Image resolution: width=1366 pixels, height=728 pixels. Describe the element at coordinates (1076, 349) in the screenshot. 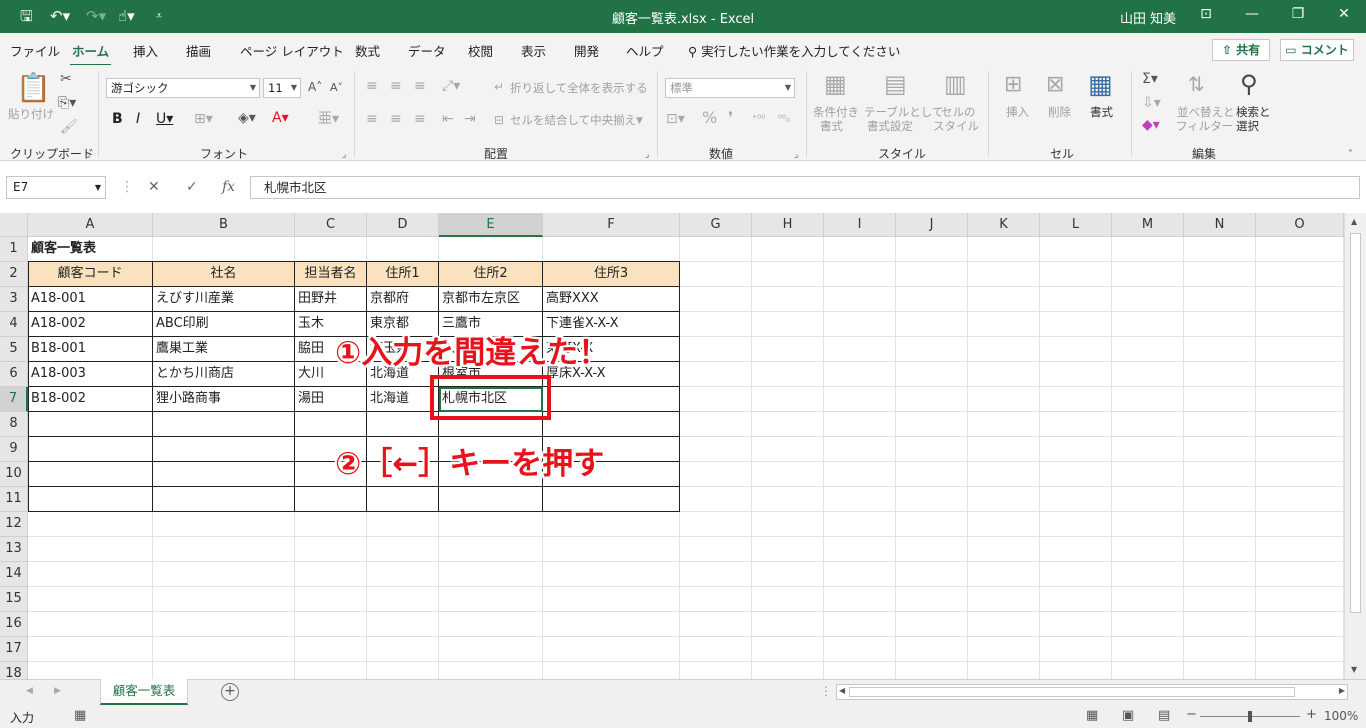

I see `cell-l5` at that location.